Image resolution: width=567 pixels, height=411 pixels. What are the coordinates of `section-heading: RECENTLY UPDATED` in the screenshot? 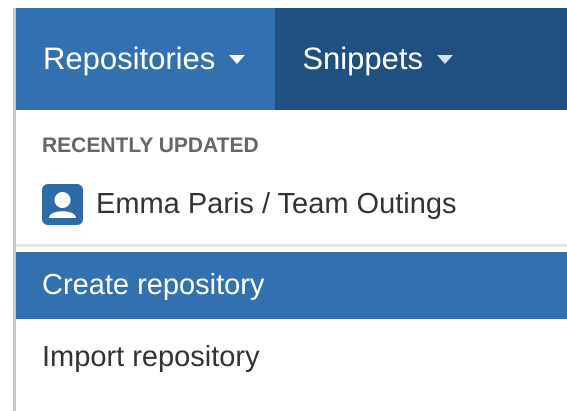 It's located at (150, 146).